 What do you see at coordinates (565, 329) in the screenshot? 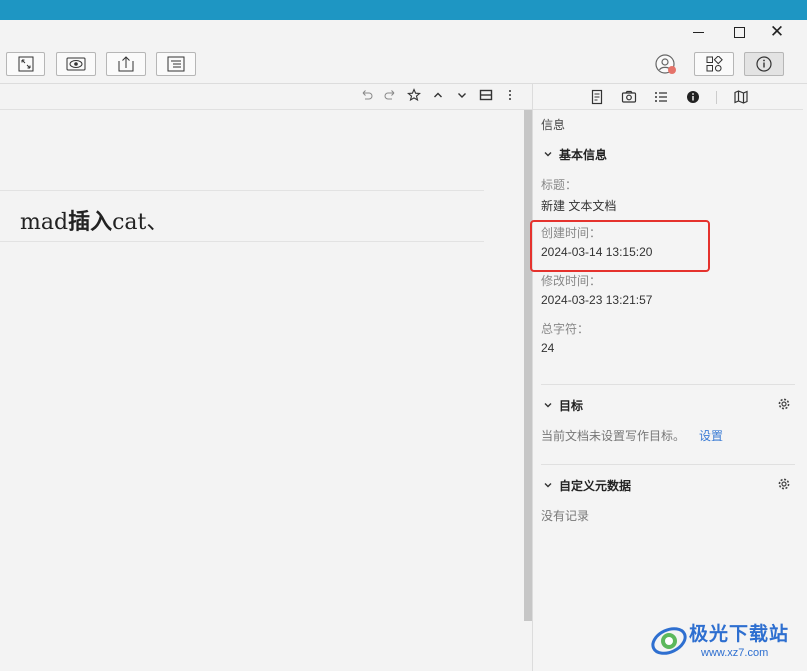
I see `char-count-label: 总字符：` at bounding box center [565, 329].